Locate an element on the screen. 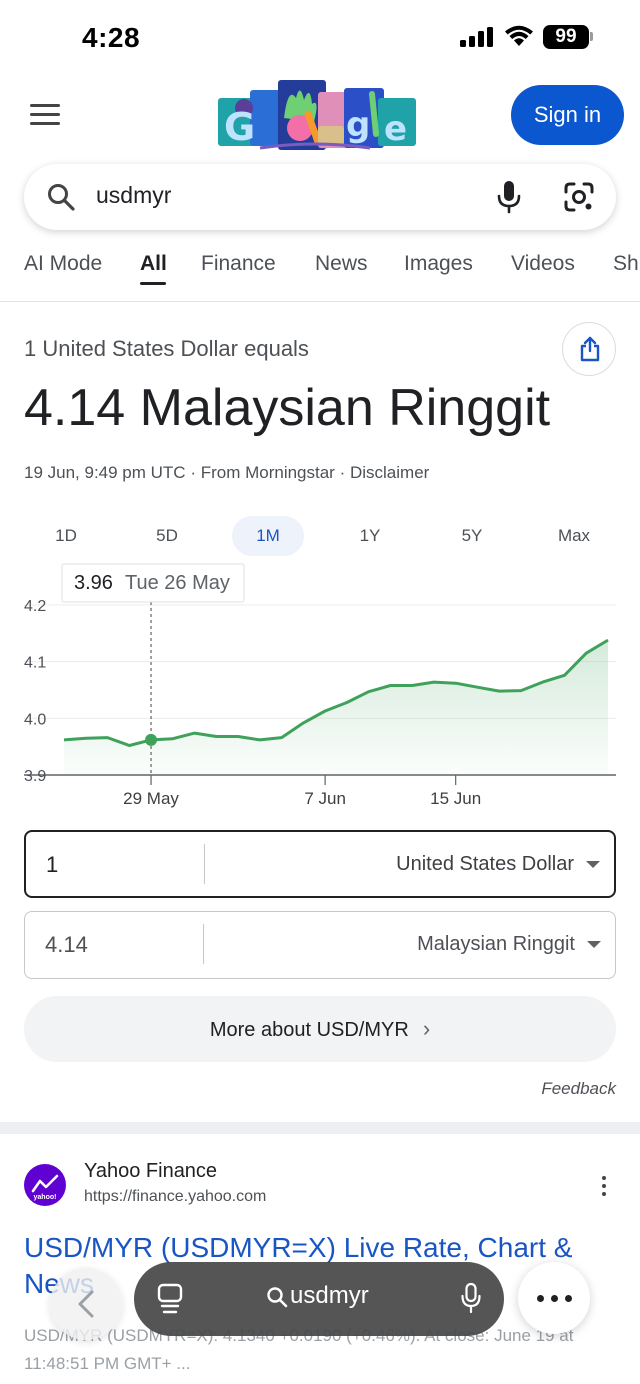 This screenshot has width=640, height=1384. equals-label: 1 United States Dollar equals is located at coordinates (166, 348).